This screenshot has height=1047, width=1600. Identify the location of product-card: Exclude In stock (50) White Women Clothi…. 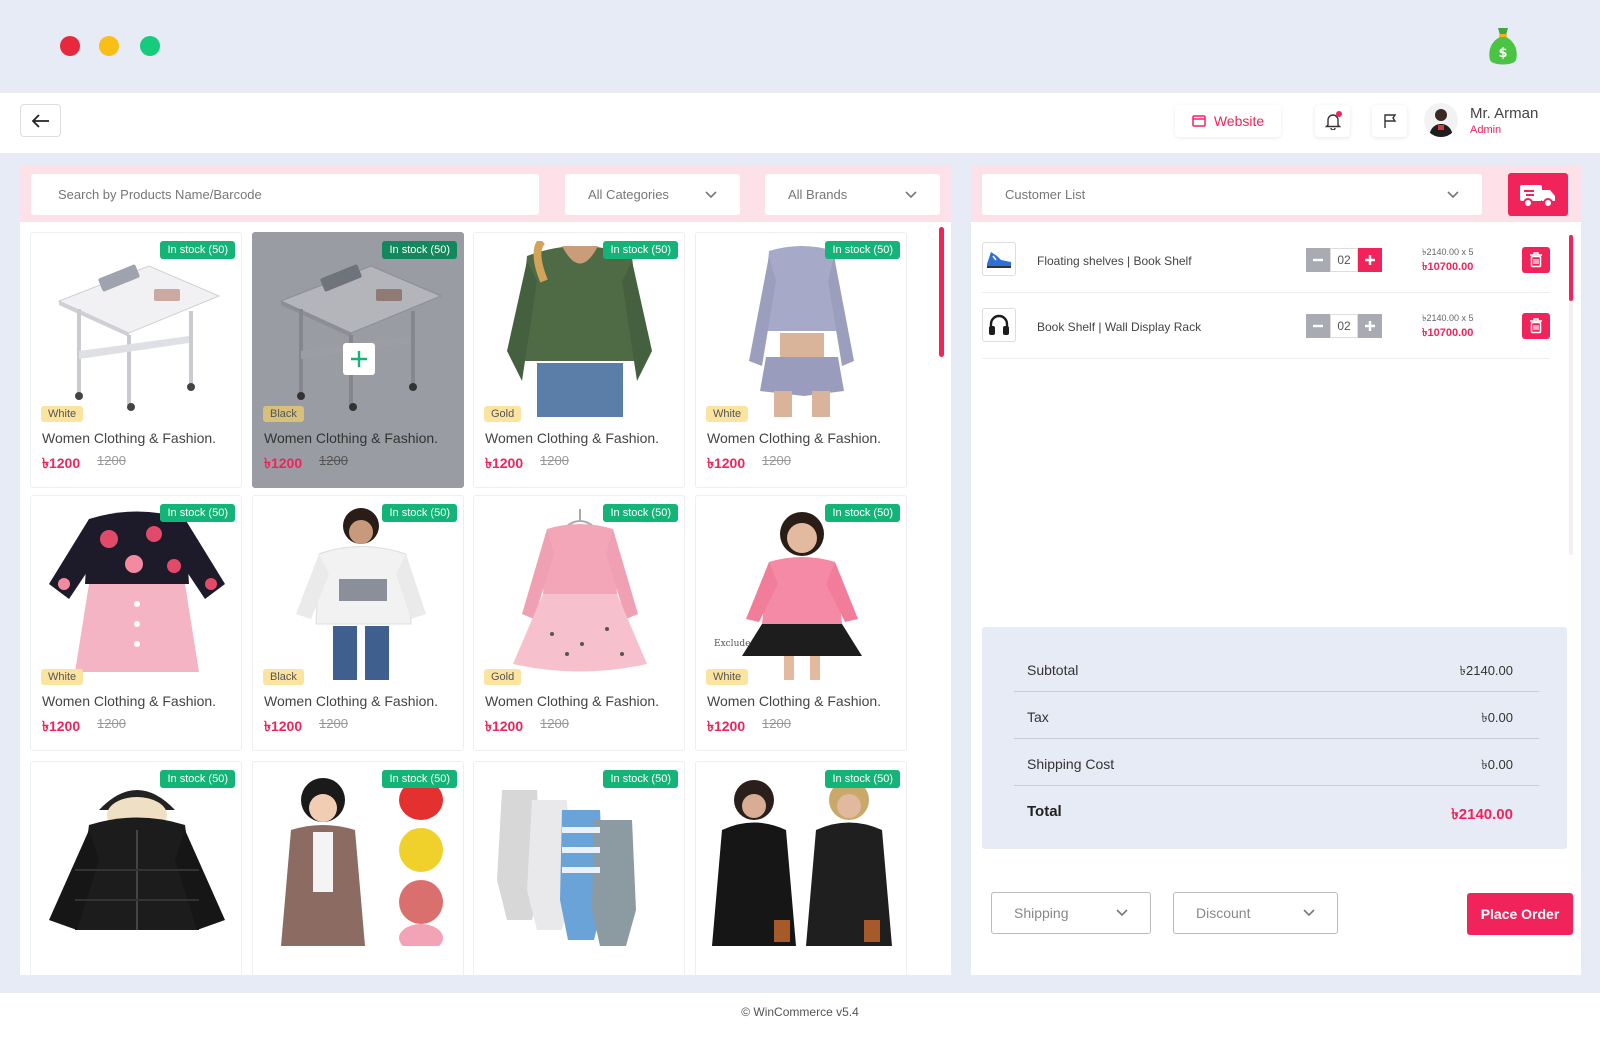
(801, 623).